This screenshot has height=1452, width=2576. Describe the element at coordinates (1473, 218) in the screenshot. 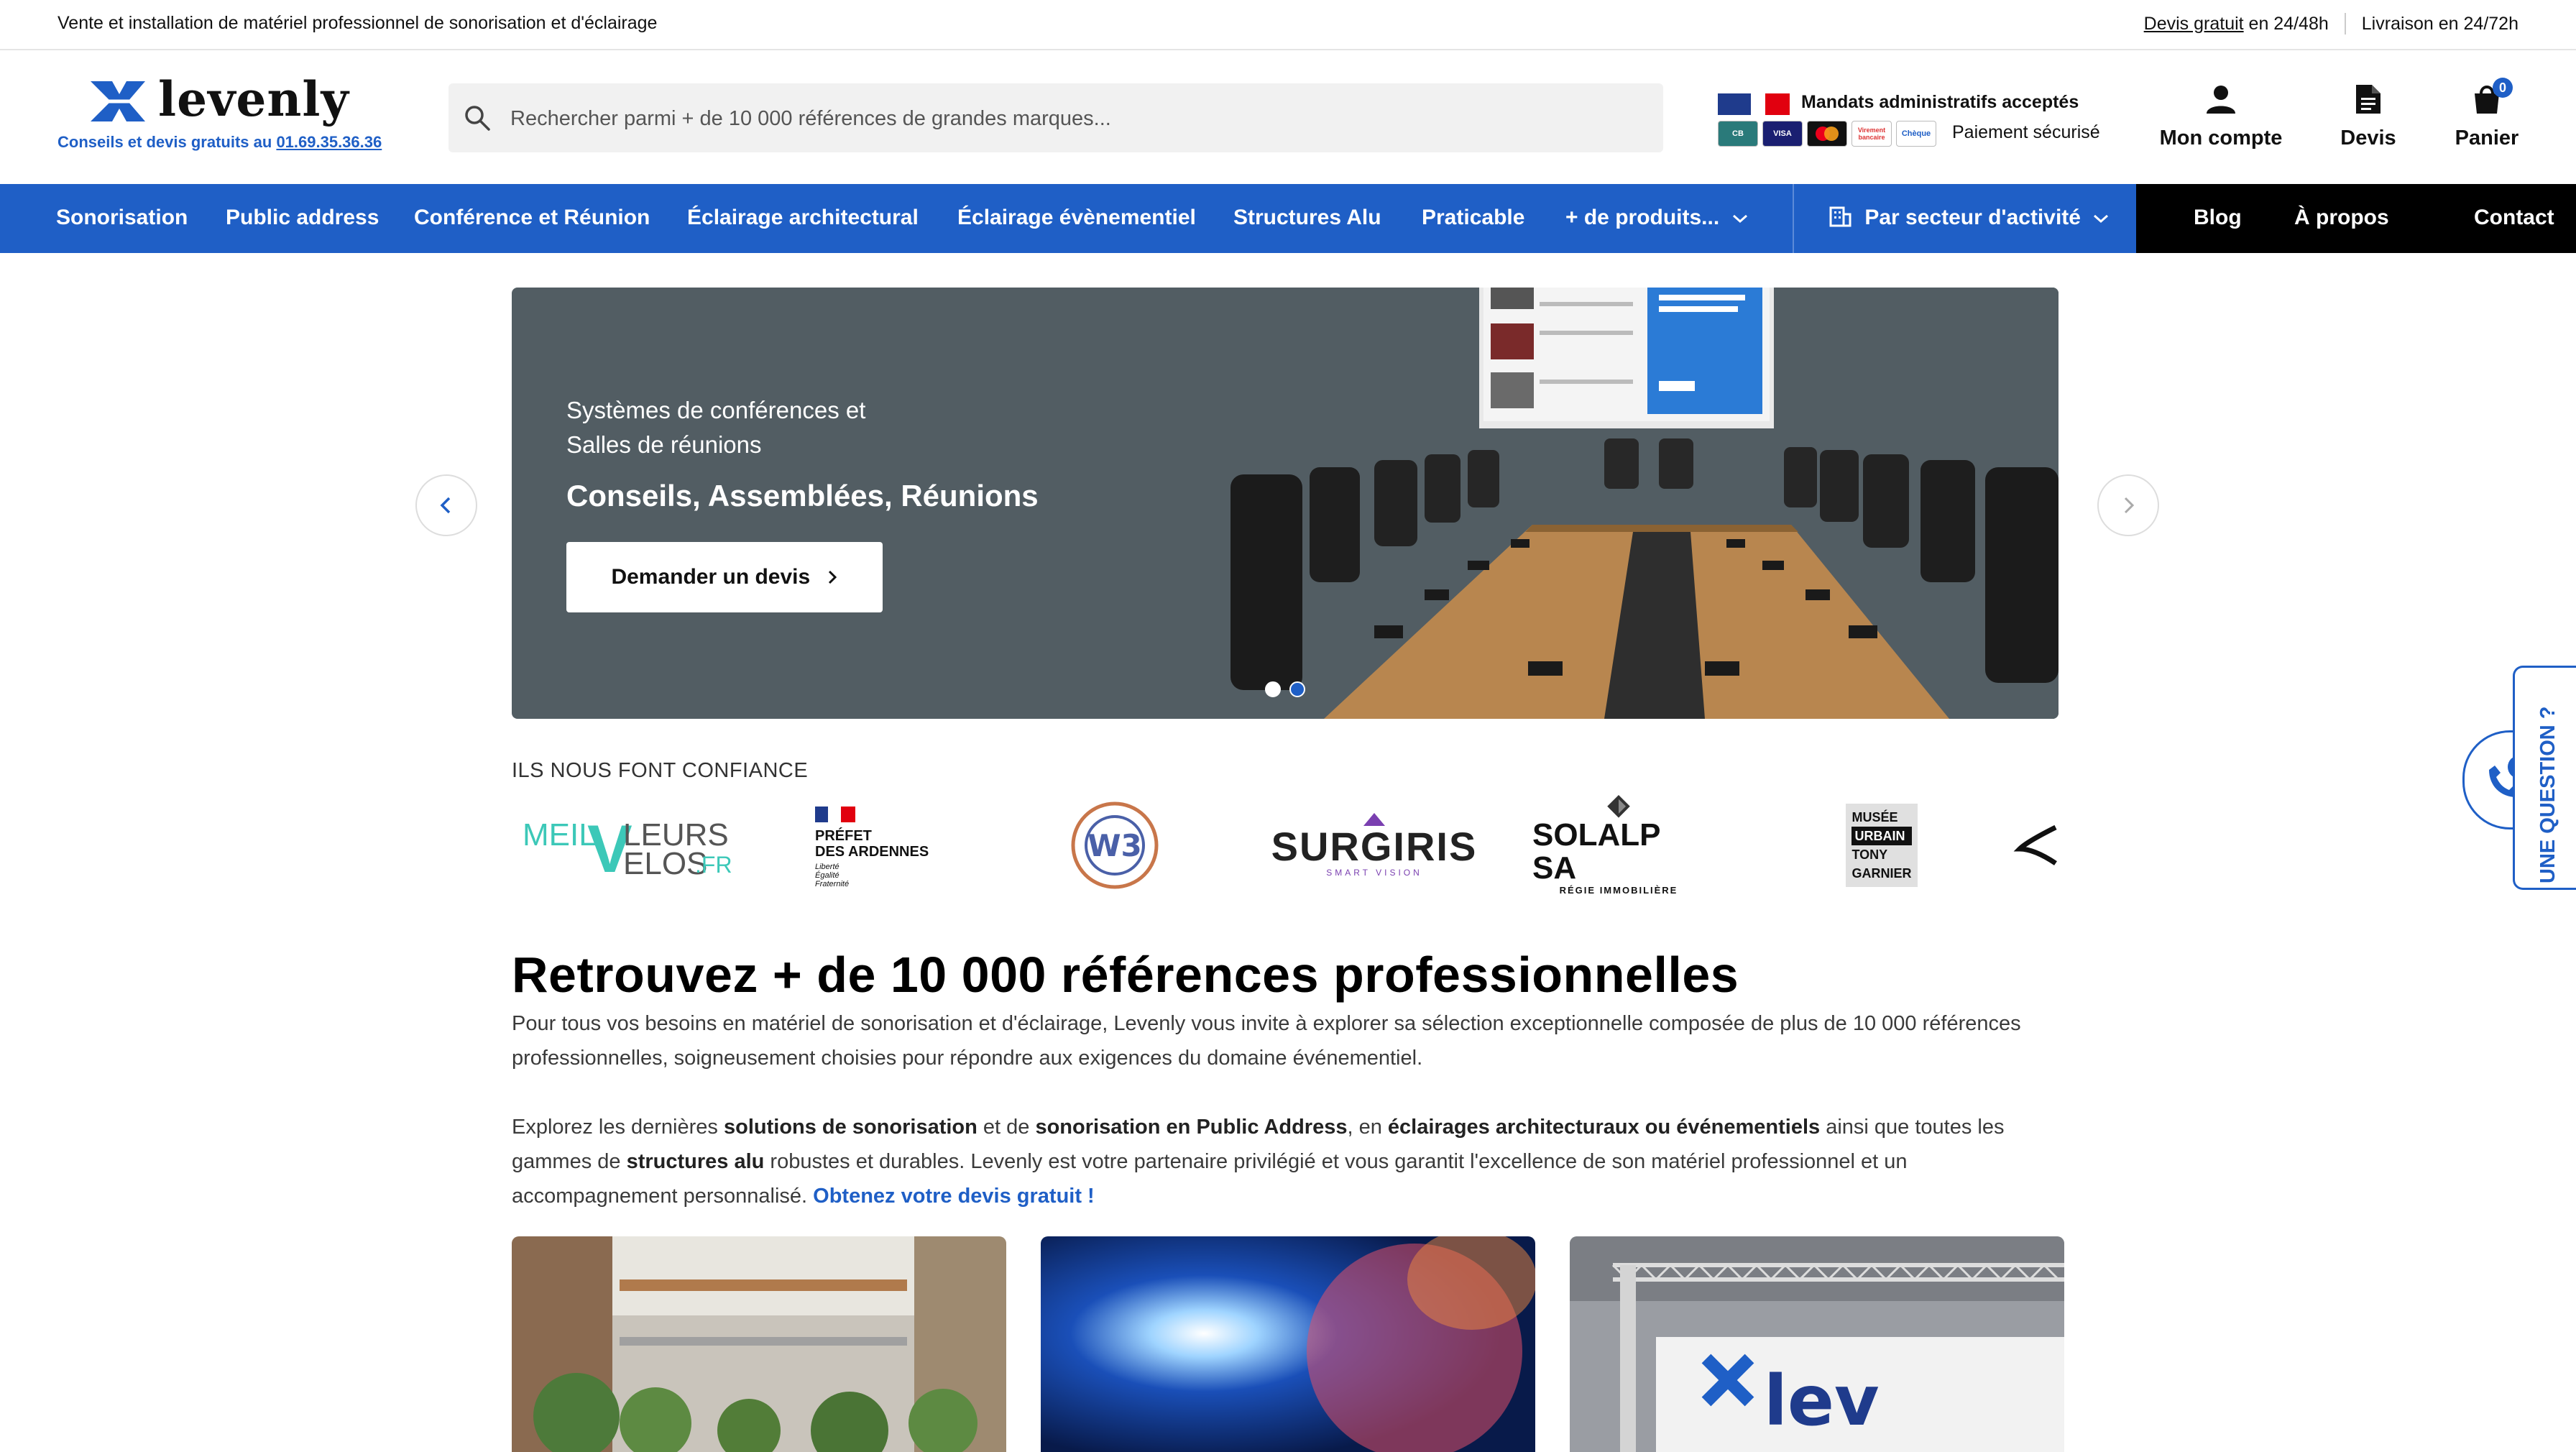

I see `nav-item-praticable: Praticable` at that location.